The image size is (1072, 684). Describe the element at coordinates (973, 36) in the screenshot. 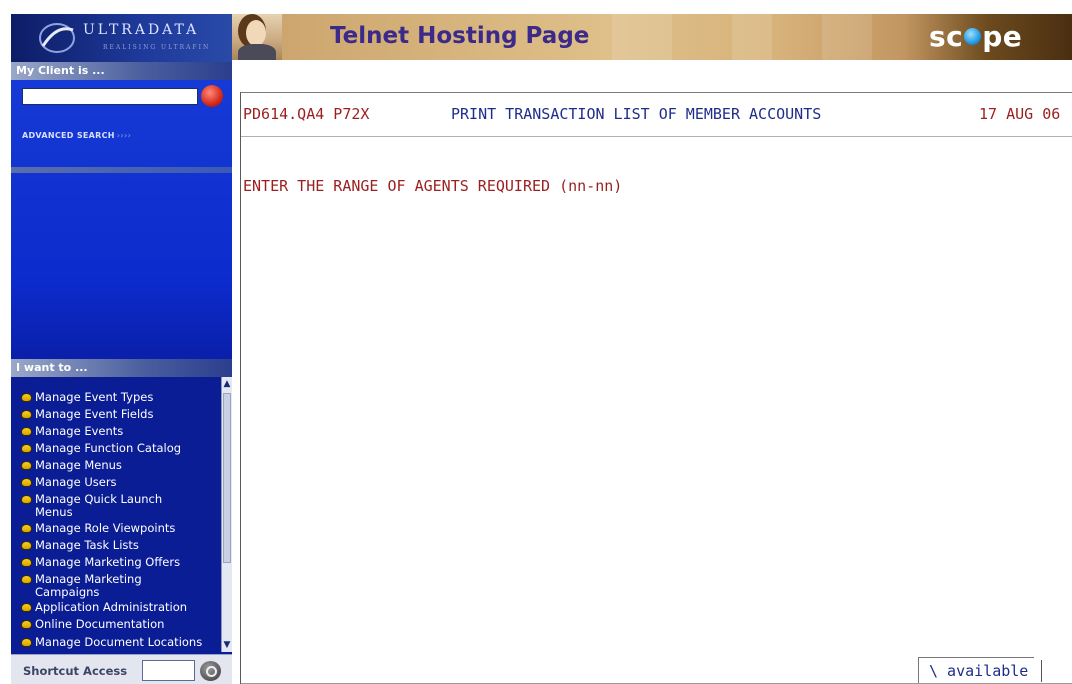

I see `globe-icon` at that location.